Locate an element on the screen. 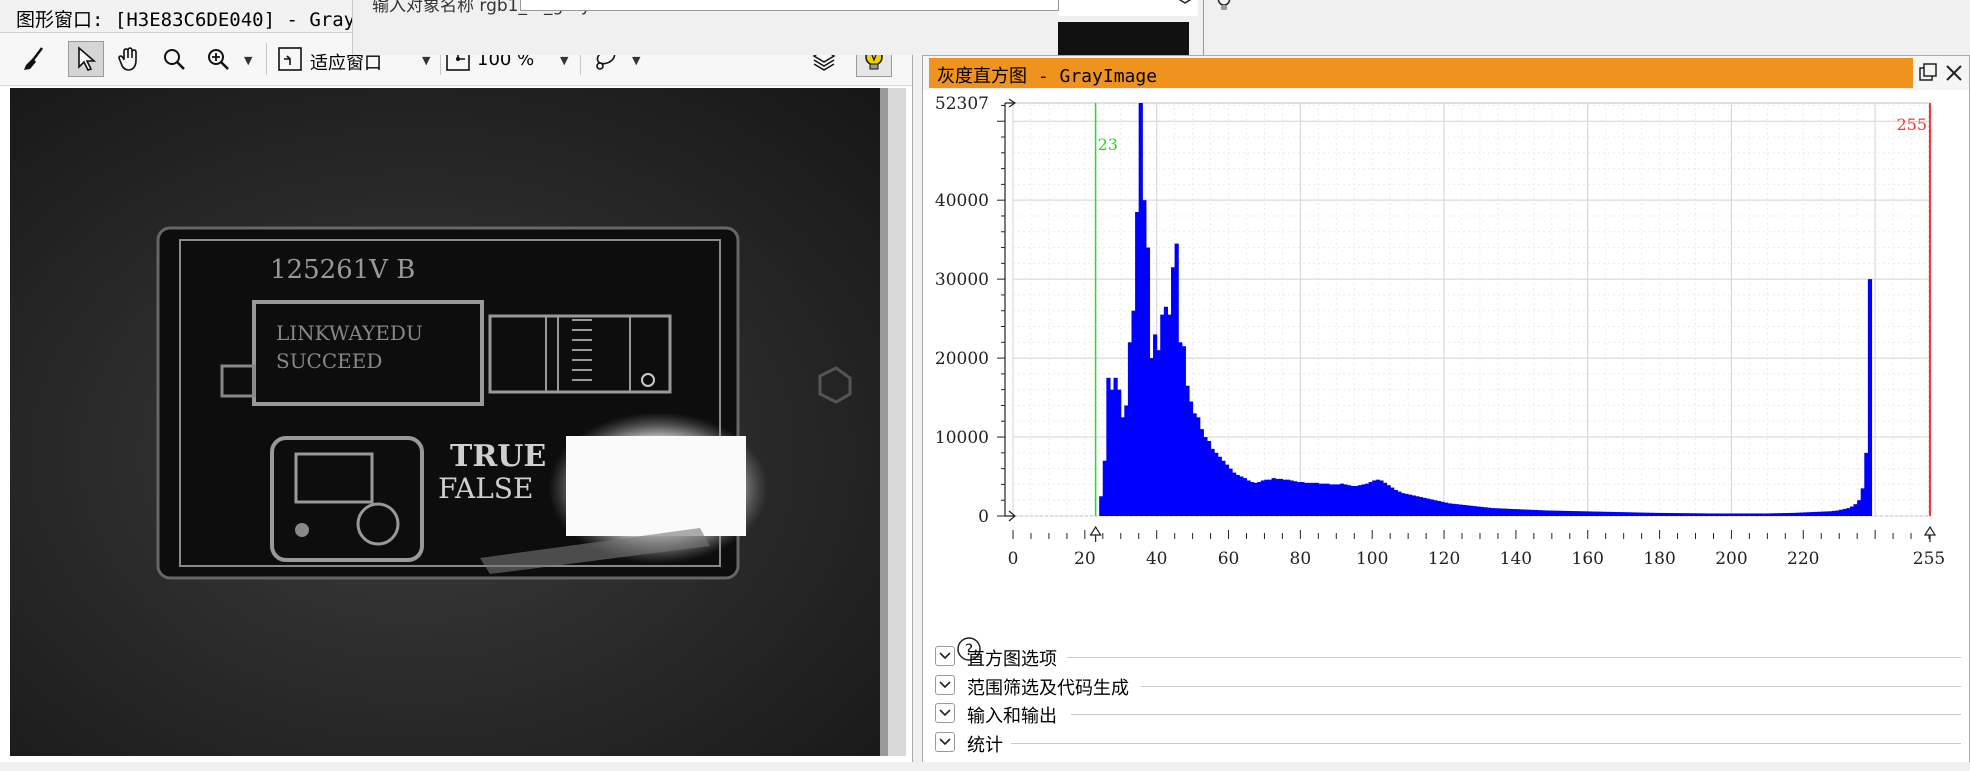 The image size is (1970, 771). section-range-filter: 范围筛选及代码生成 is located at coordinates (1446, 686).